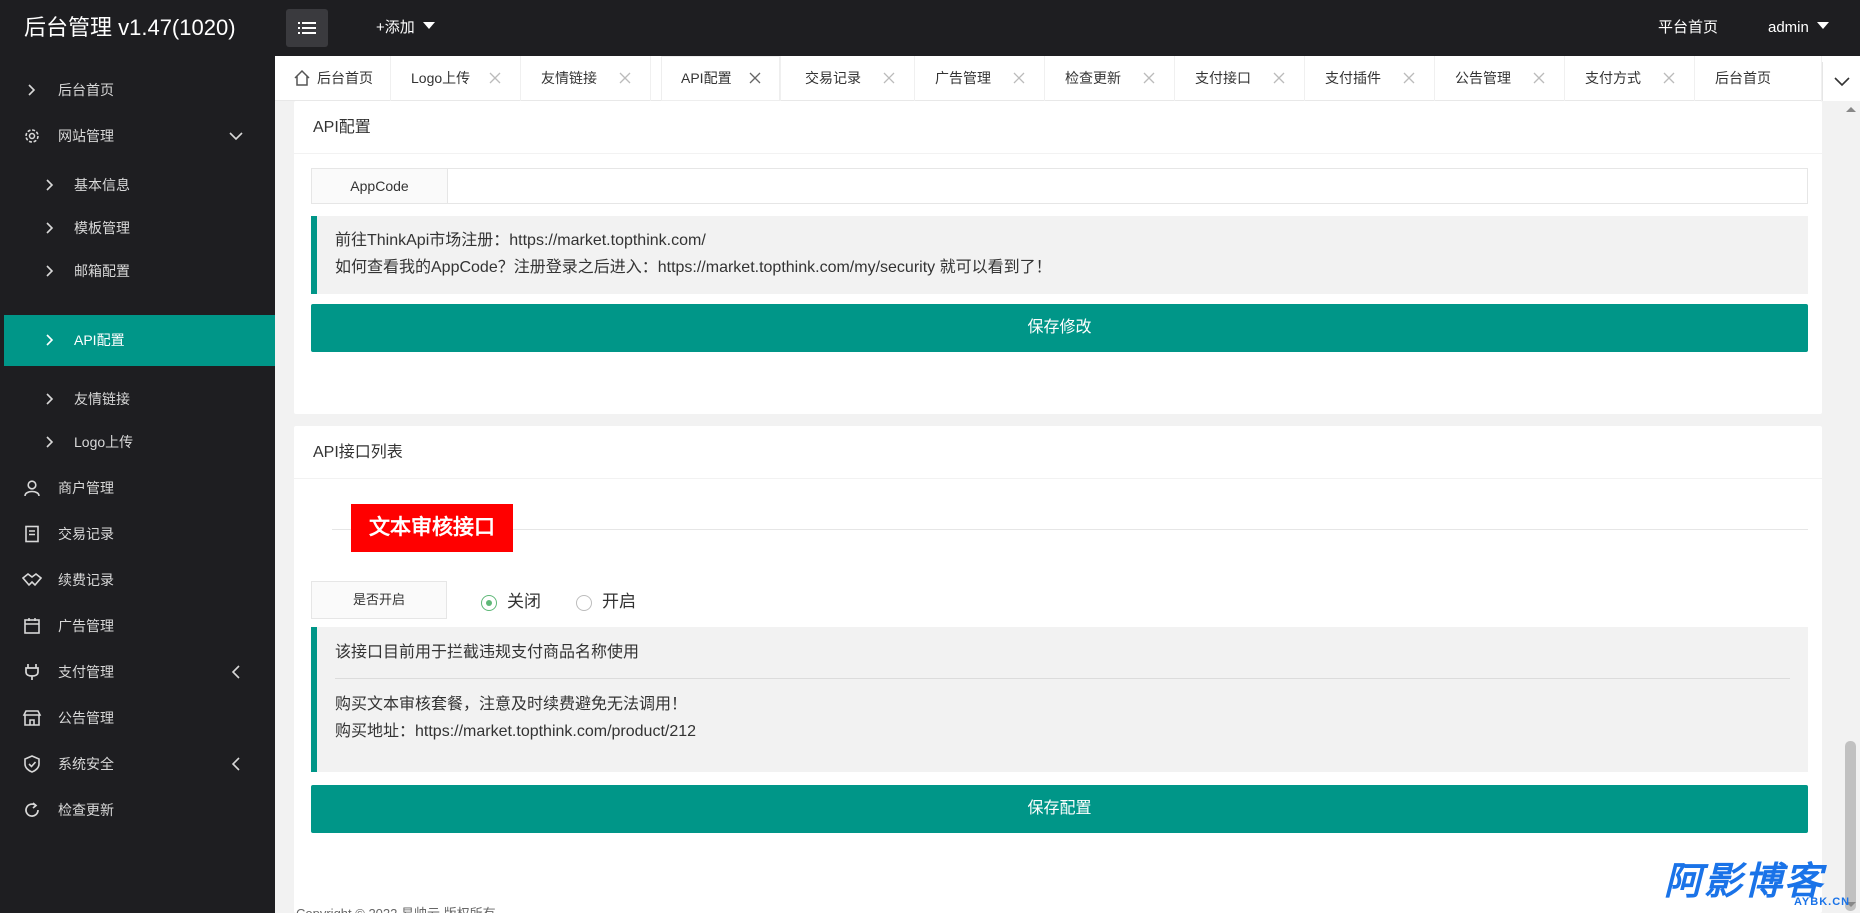 The width and height of the screenshot is (1860, 913). Describe the element at coordinates (86, 488) in the screenshot. I see `sidebar-item-label: 商户管理` at that location.